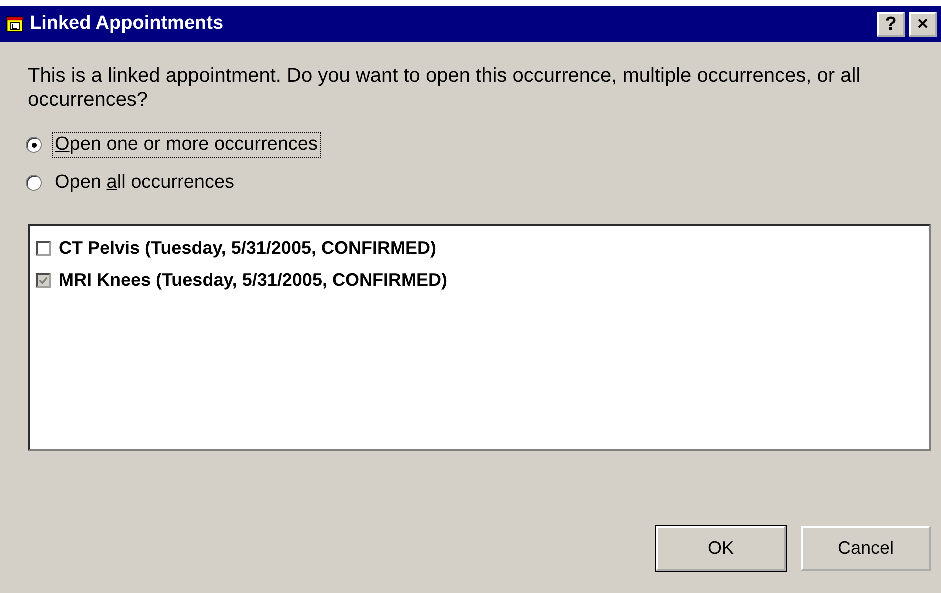 Image resolution: width=941 pixels, height=593 pixels. Describe the element at coordinates (43, 248) in the screenshot. I see `checkbox` at that location.